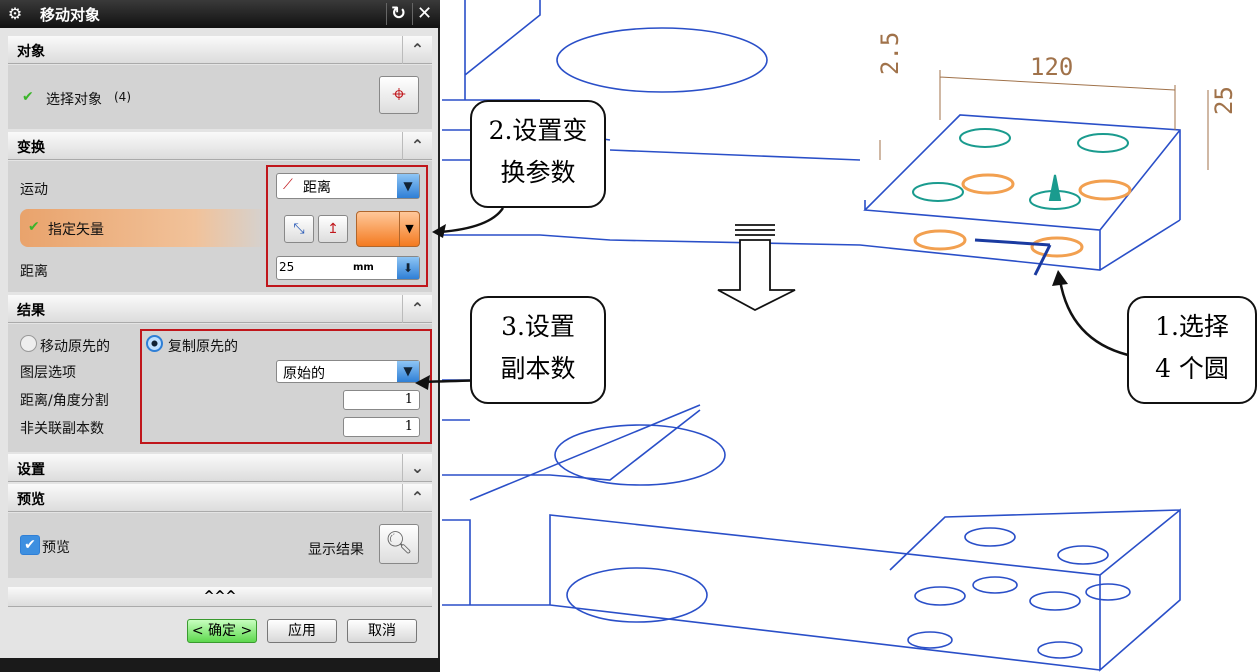 This screenshot has width=1259, height=672. Describe the element at coordinates (222, 631) in the screenshot. I see `ok-button: < 确定 >` at that location.